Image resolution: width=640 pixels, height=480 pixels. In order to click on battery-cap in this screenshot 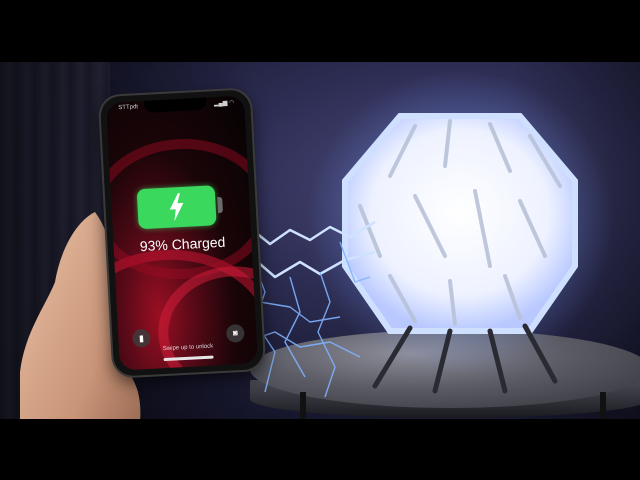, I will do `click(220, 205)`.